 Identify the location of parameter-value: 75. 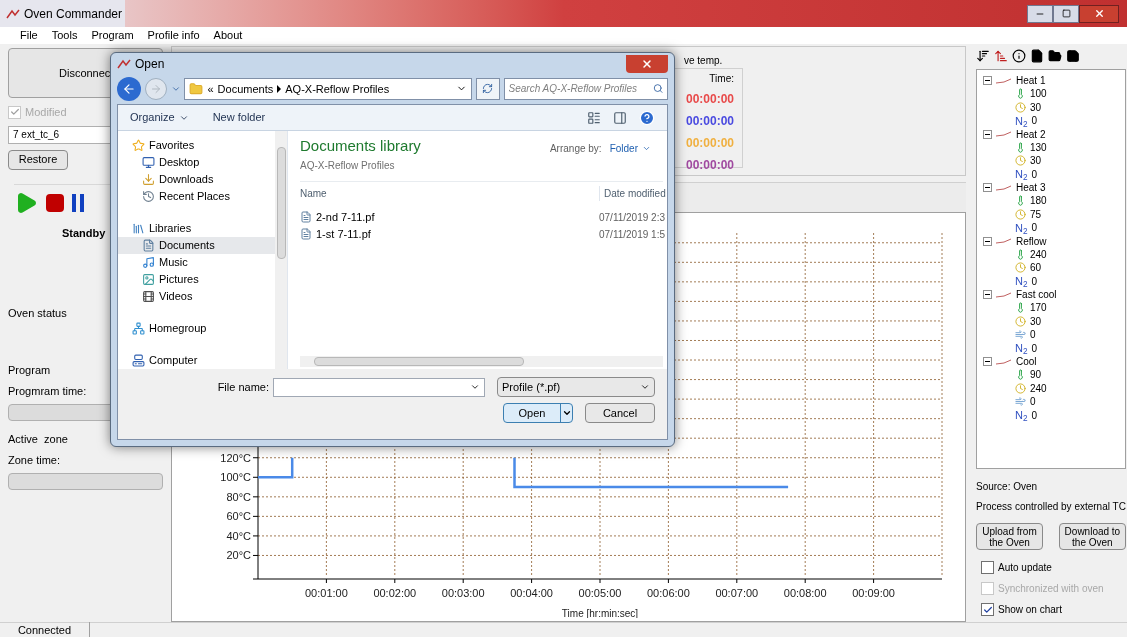
(1036, 214).